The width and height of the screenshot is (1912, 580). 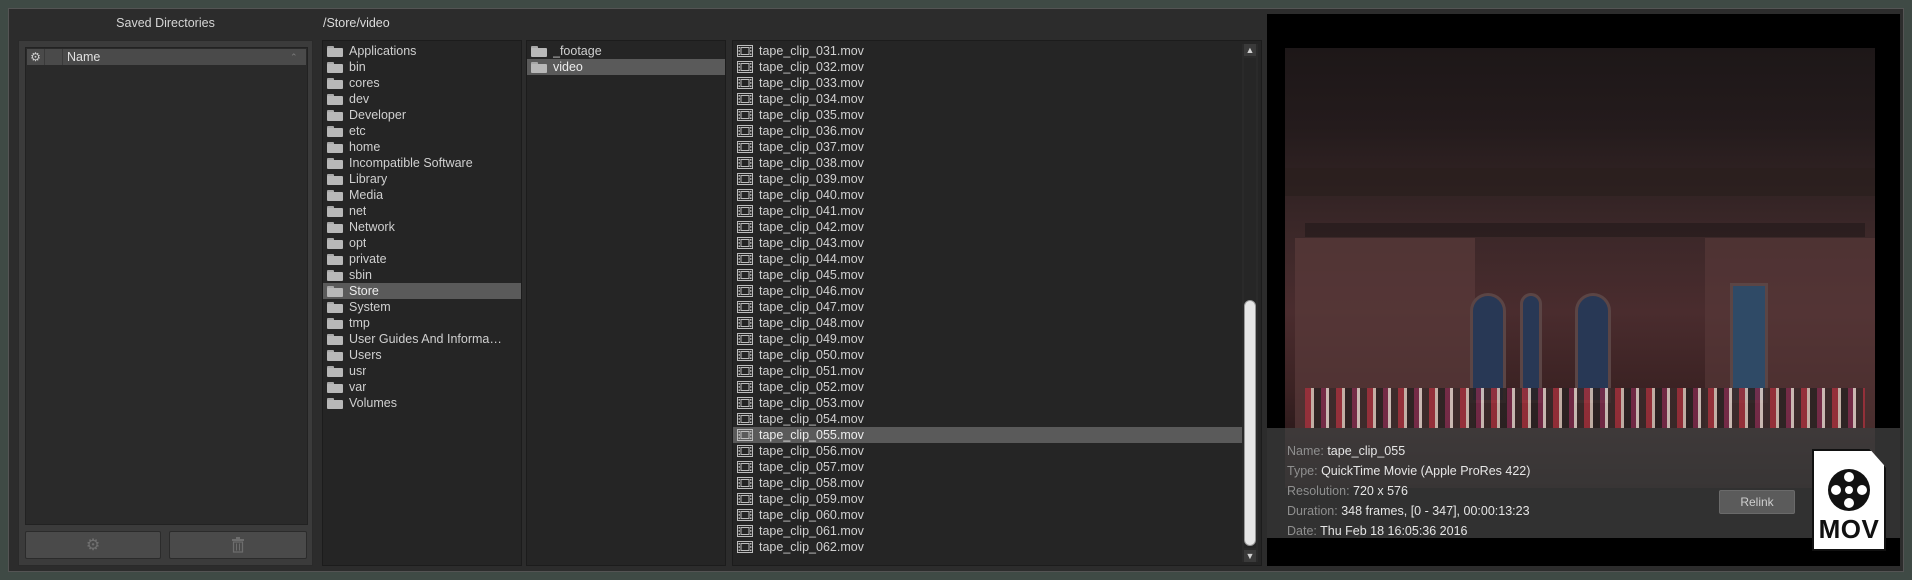 What do you see at coordinates (988, 227) in the screenshot?
I see `file-item: tape_clip_042.mov` at bounding box center [988, 227].